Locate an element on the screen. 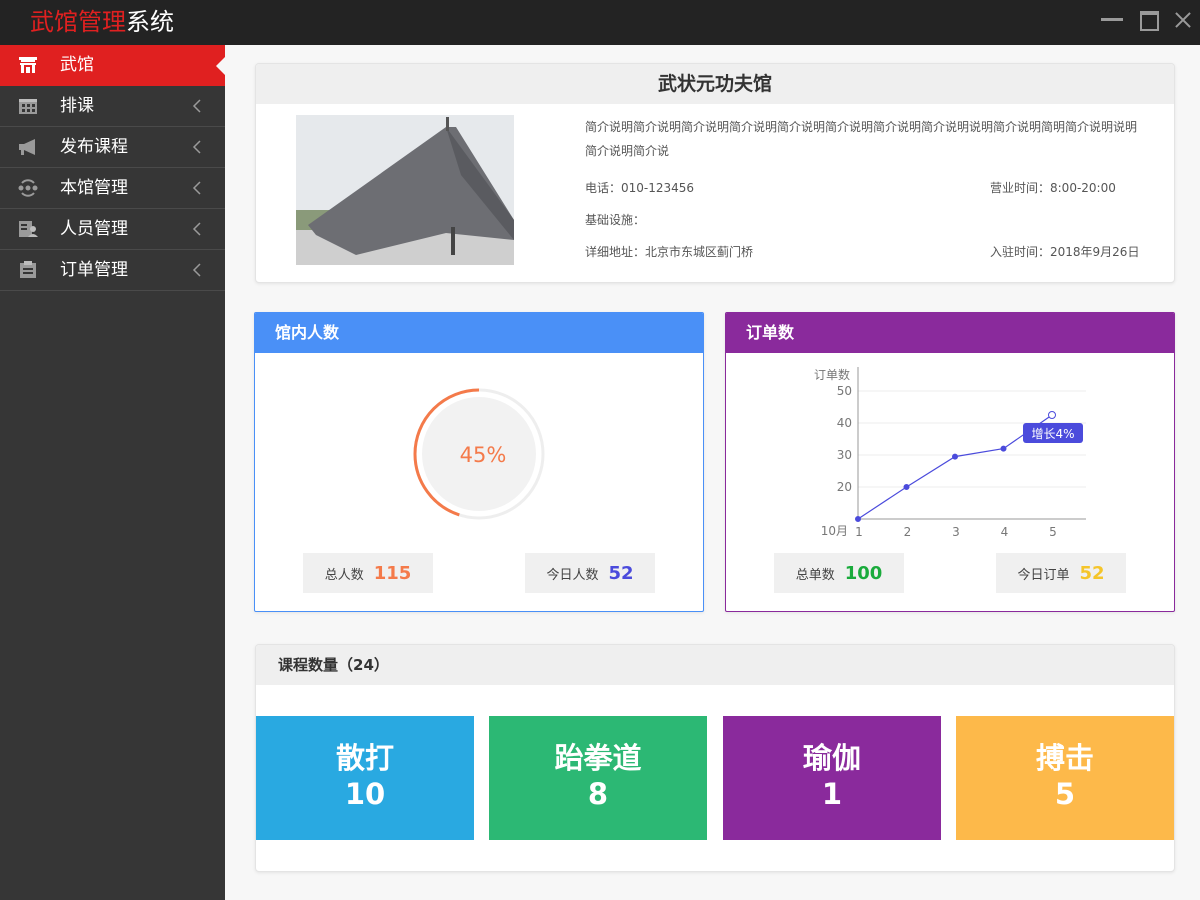 The height and width of the screenshot is (900, 1200). course-count: 1 is located at coordinates (832, 794).